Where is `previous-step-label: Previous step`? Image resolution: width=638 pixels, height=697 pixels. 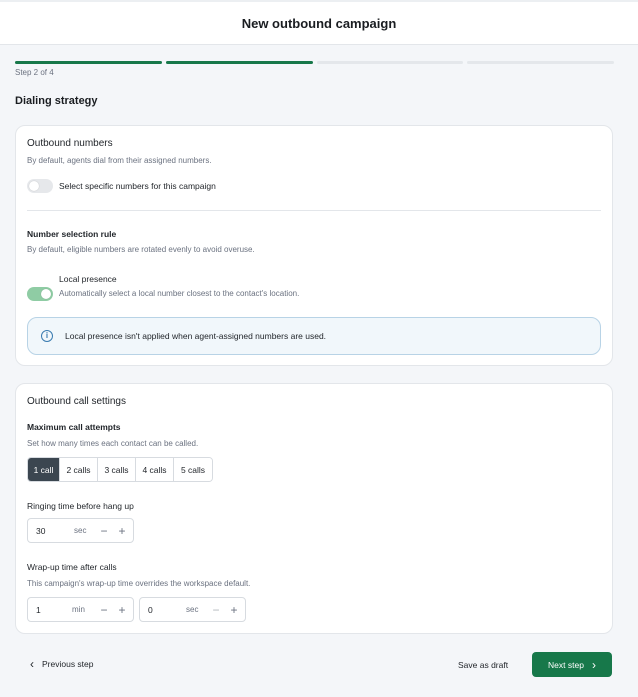 previous-step-label: Previous step is located at coordinates (68, 664).